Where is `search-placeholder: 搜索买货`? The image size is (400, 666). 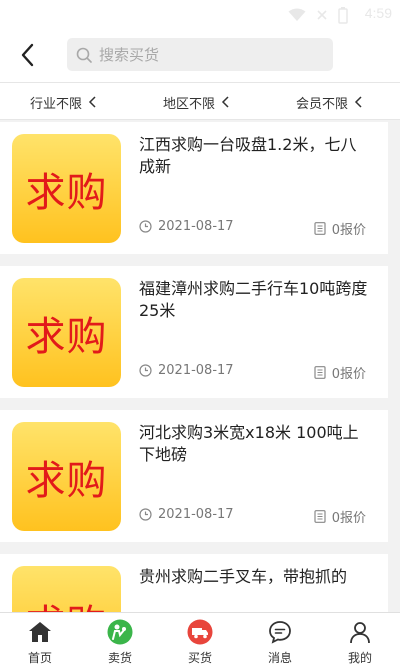
search-placeholder: 搜索买货 is located at coordinates (129, 55).